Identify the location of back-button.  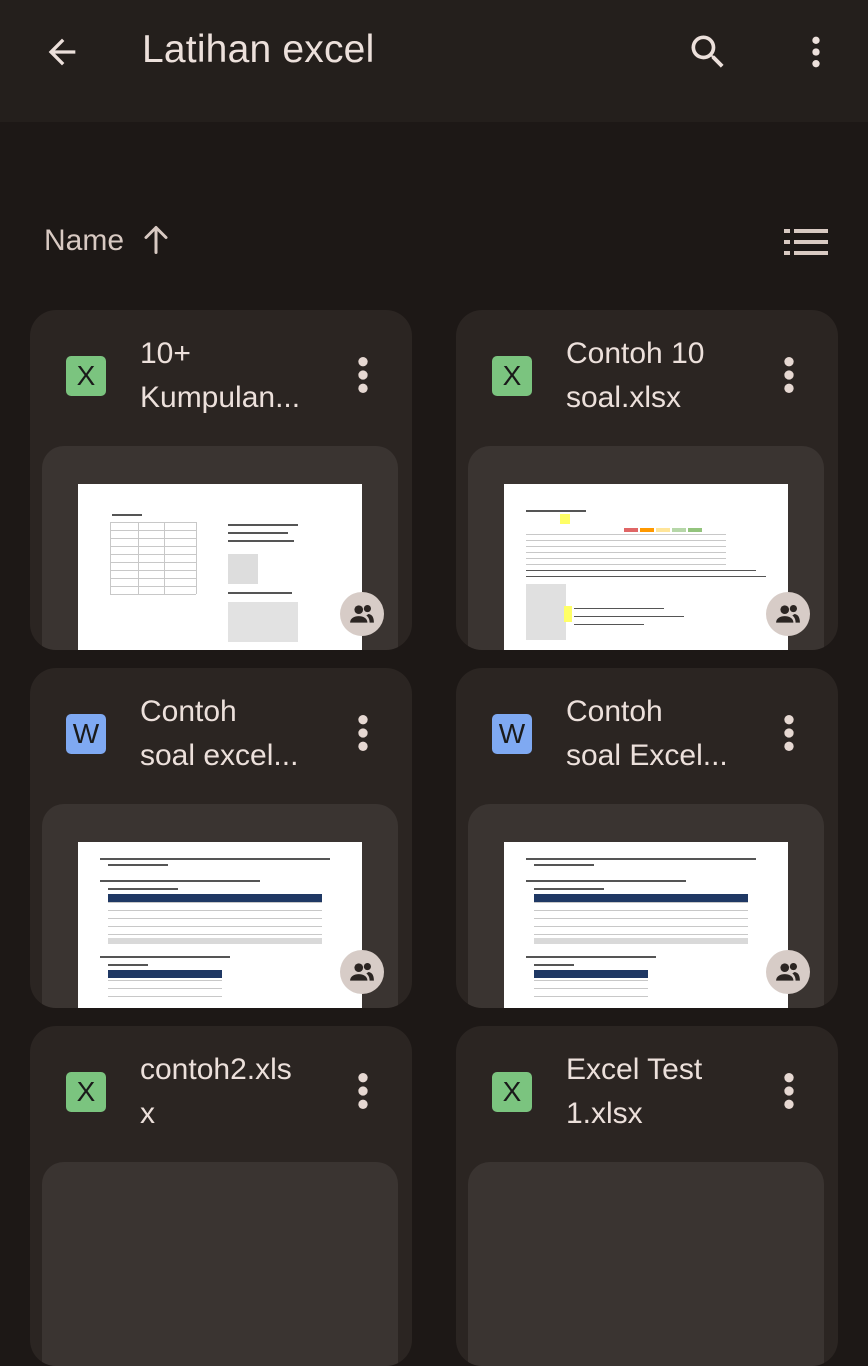
(62, 52).